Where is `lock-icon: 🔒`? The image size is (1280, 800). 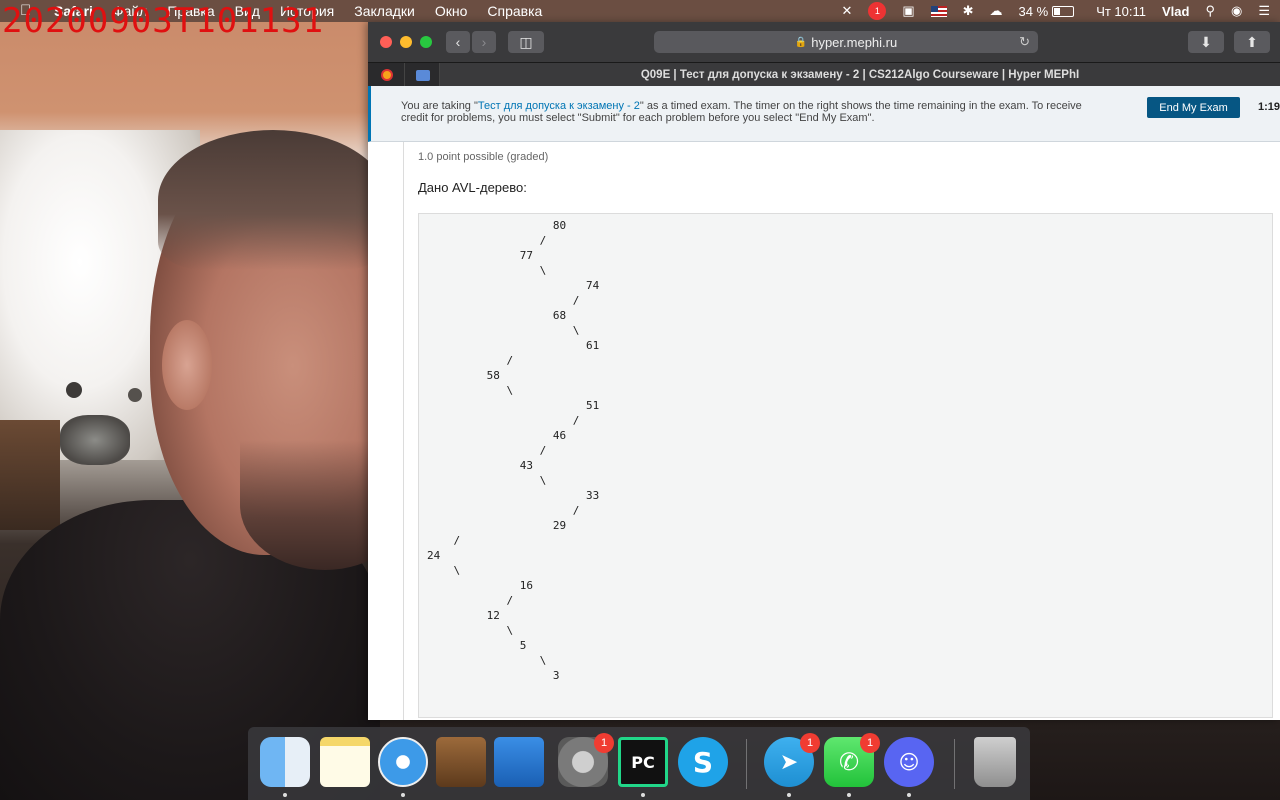
lock-icon: 🔒 is located at coordinates (801, 42).